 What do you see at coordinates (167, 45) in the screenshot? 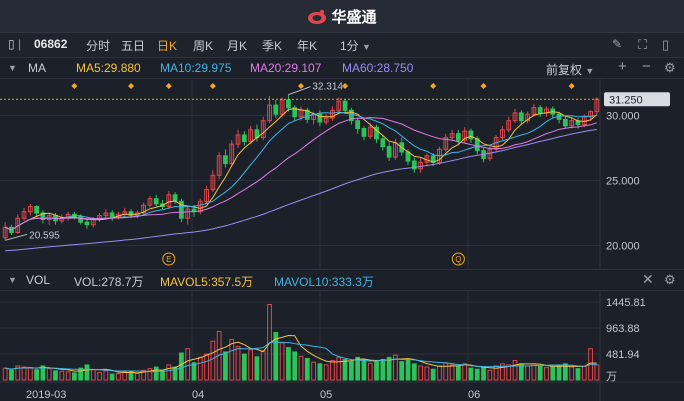
I see `period-tab-day-k: 日K` at bounding box center [167, 45].